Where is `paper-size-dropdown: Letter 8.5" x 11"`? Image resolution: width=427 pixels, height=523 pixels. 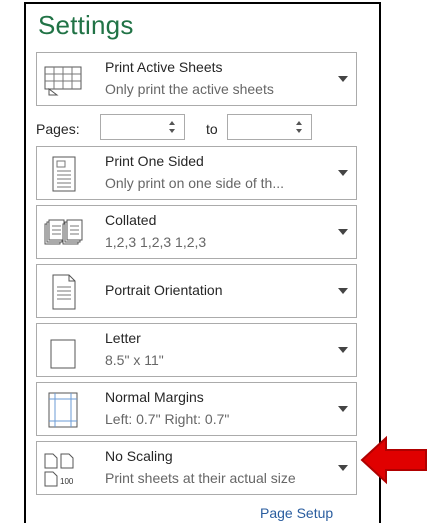
paper-size-dropdown: Letter 8.5" x 11" is located at coordinates (196, 350).